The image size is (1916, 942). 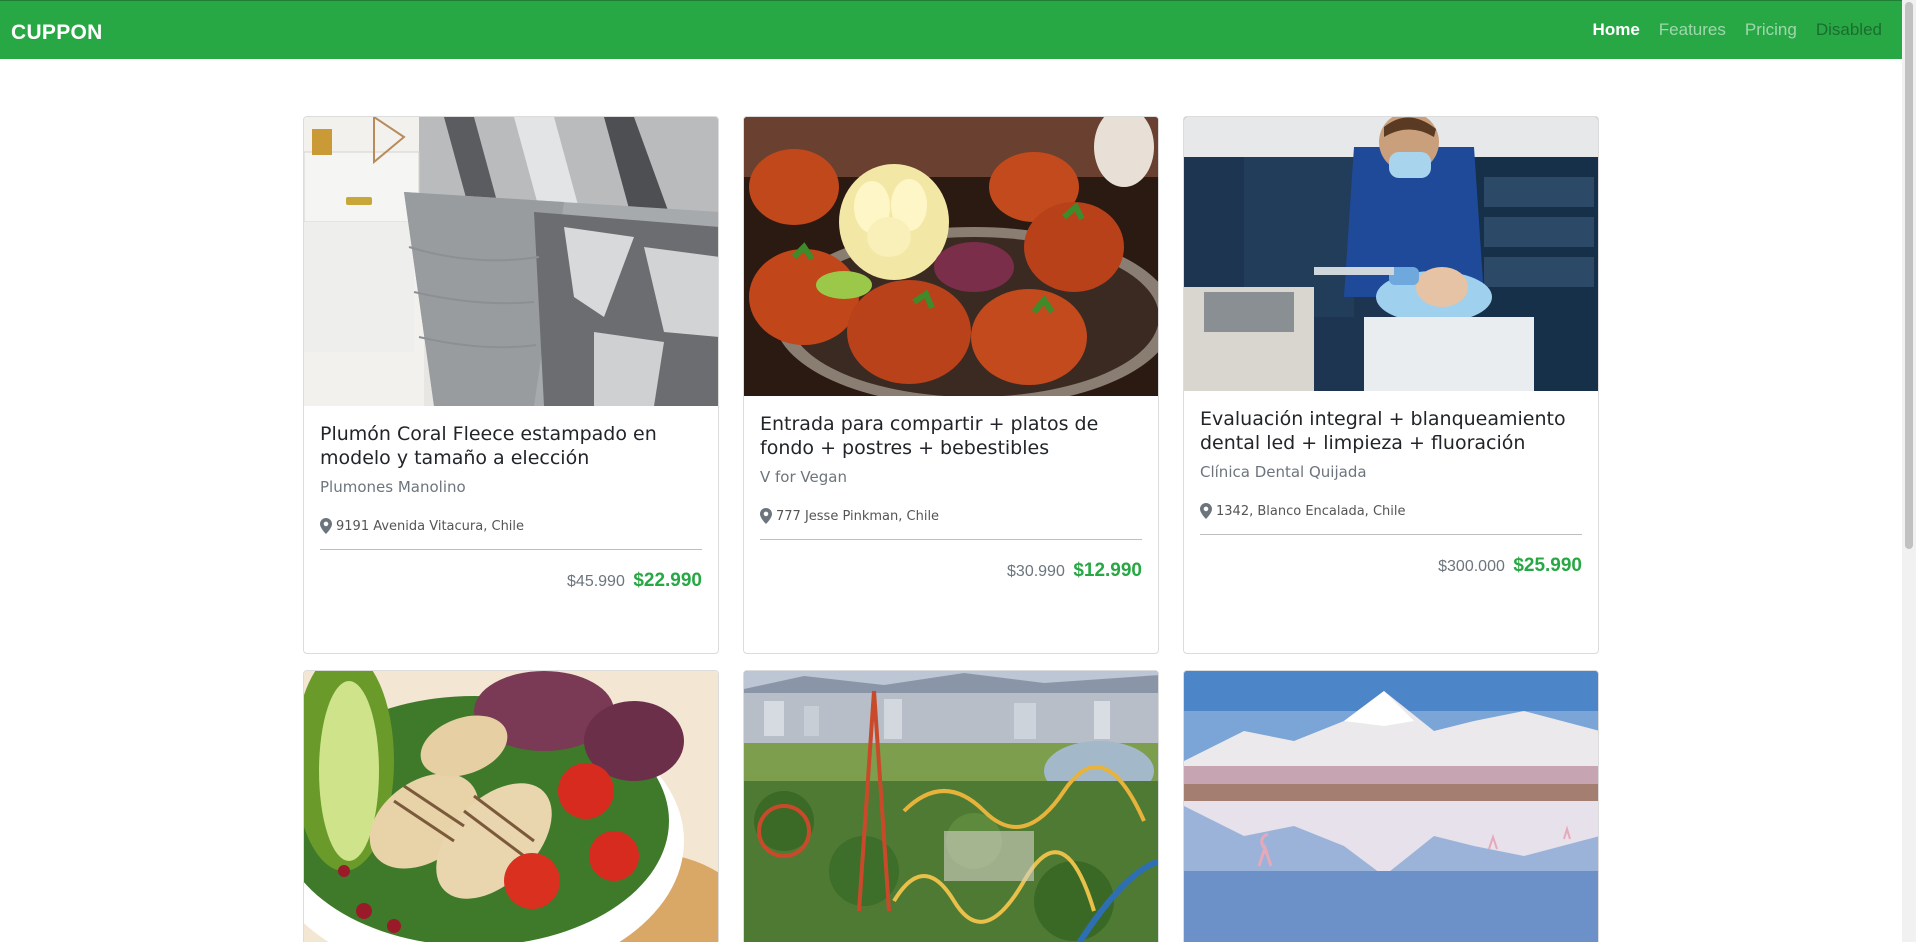 I want to click on card-vendor: V for Vegan, so click(x=803, y=477).